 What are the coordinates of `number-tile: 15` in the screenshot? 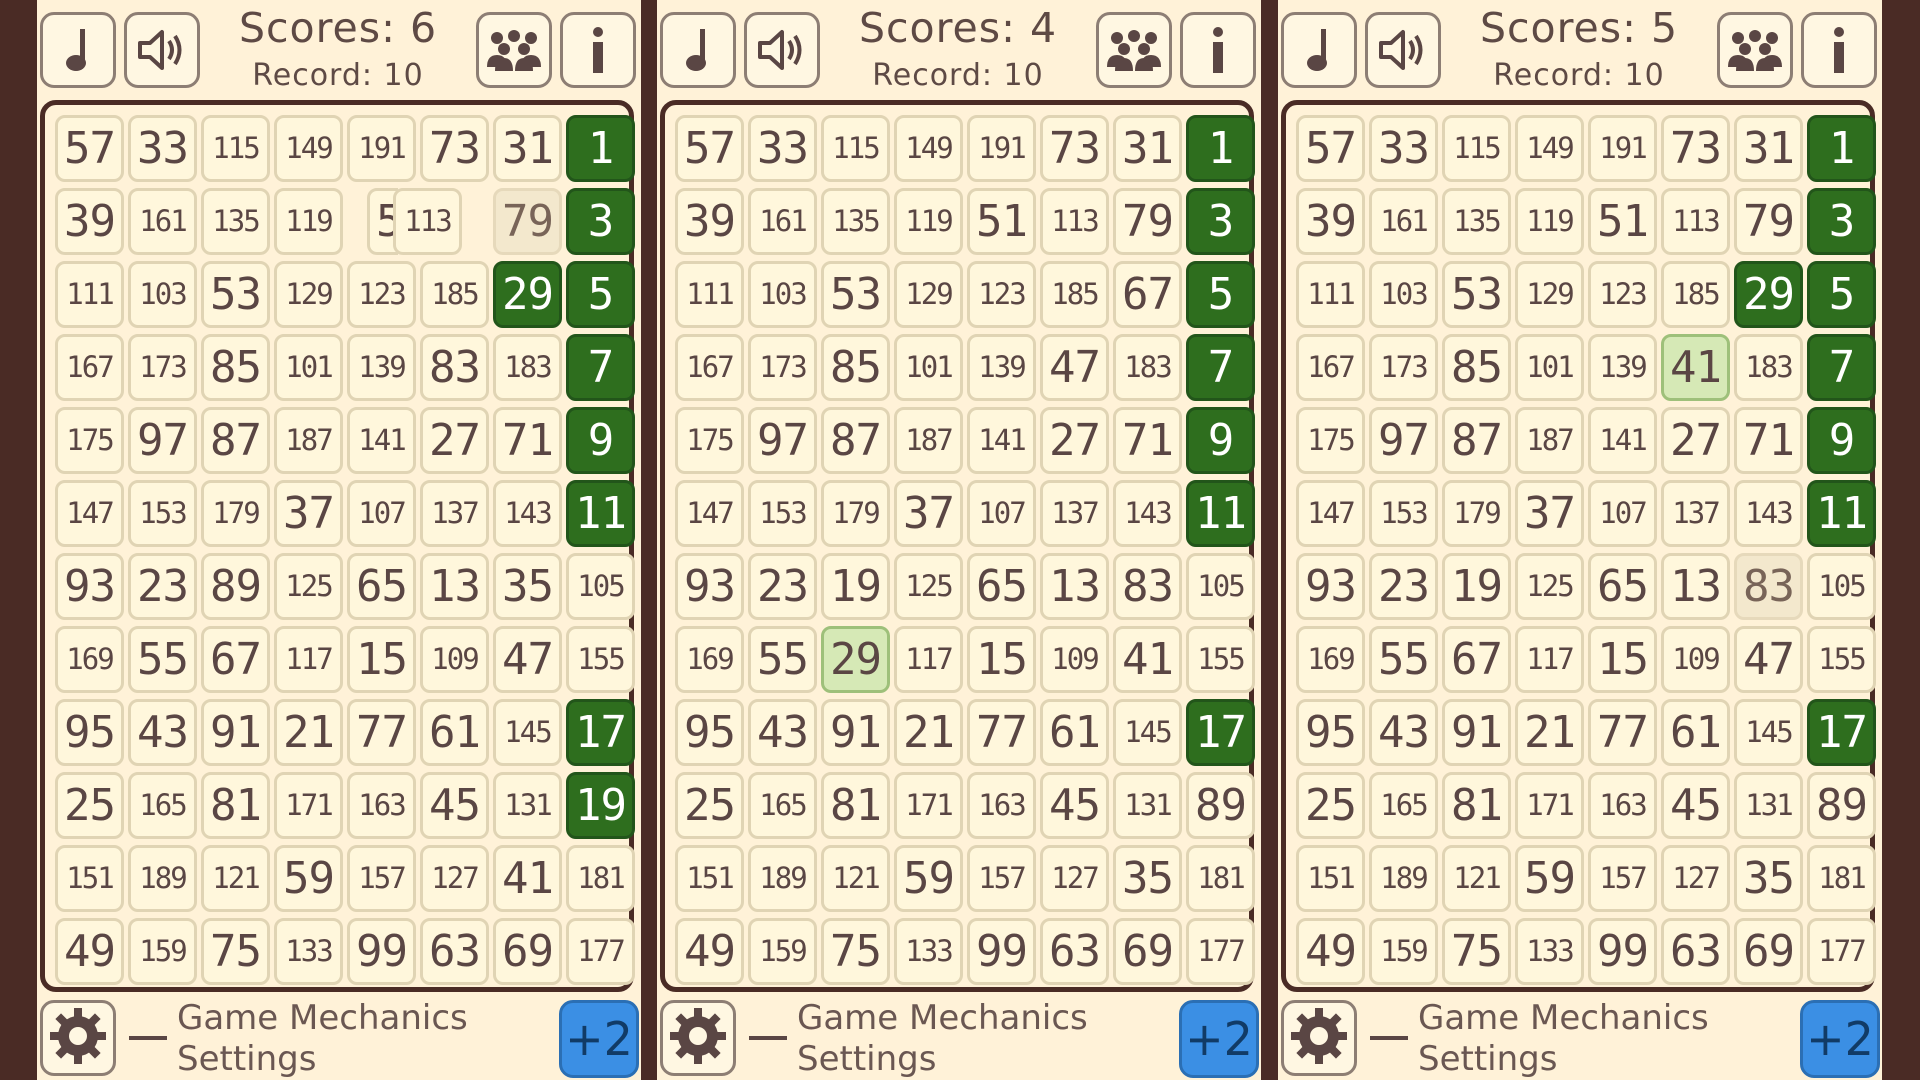 It's located at (1622, 659).